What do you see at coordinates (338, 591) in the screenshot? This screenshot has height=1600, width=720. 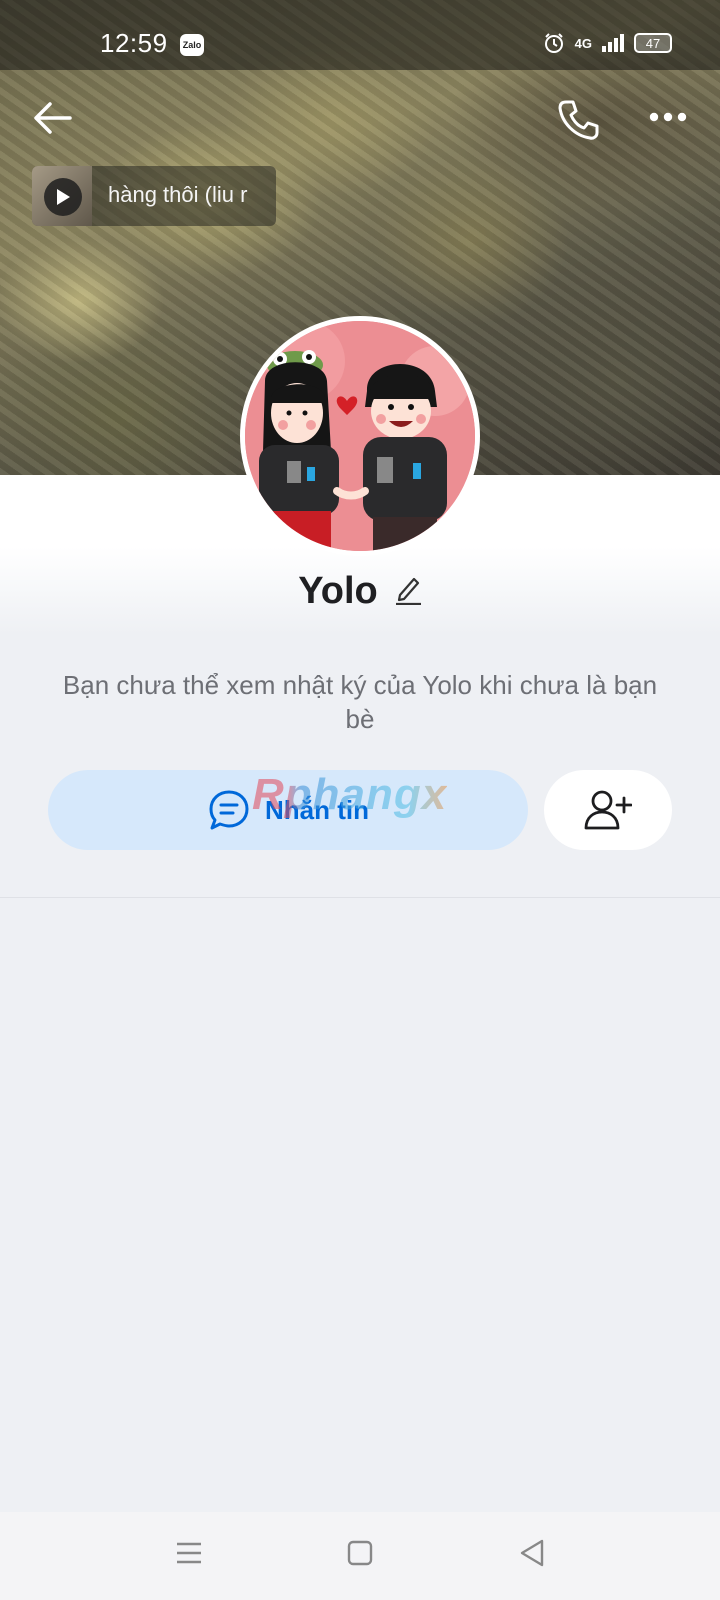 I see `profile-name: Yolo` at bounding box center [338, 591].